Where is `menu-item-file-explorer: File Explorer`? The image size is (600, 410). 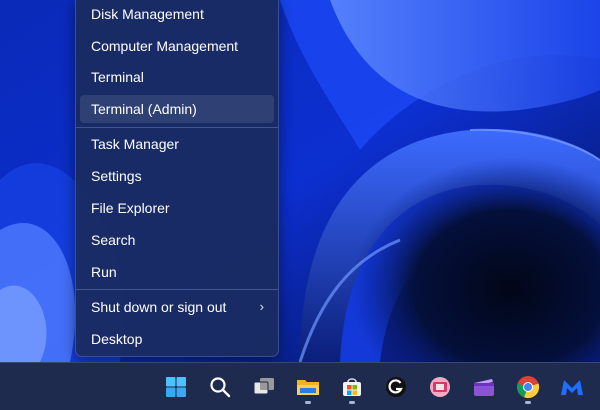 menu-item-file-explorer: File Explorer is located at coordinates (177, 208).